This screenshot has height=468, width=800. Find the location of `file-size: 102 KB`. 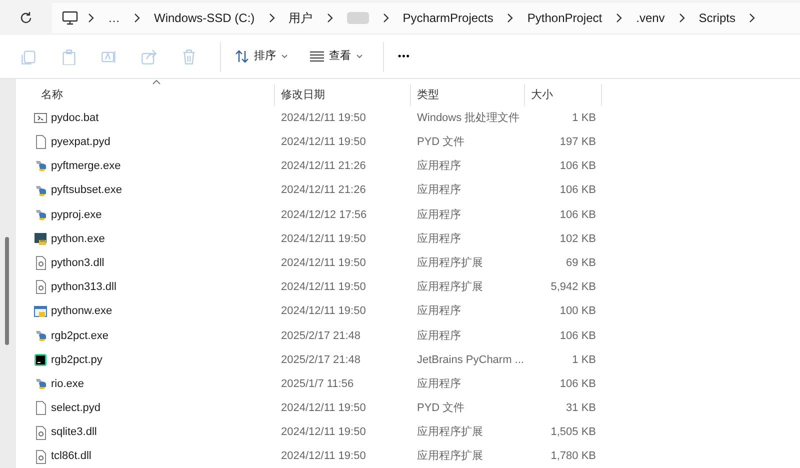

file-size: 102 KB is located at coordinates (577, 239).